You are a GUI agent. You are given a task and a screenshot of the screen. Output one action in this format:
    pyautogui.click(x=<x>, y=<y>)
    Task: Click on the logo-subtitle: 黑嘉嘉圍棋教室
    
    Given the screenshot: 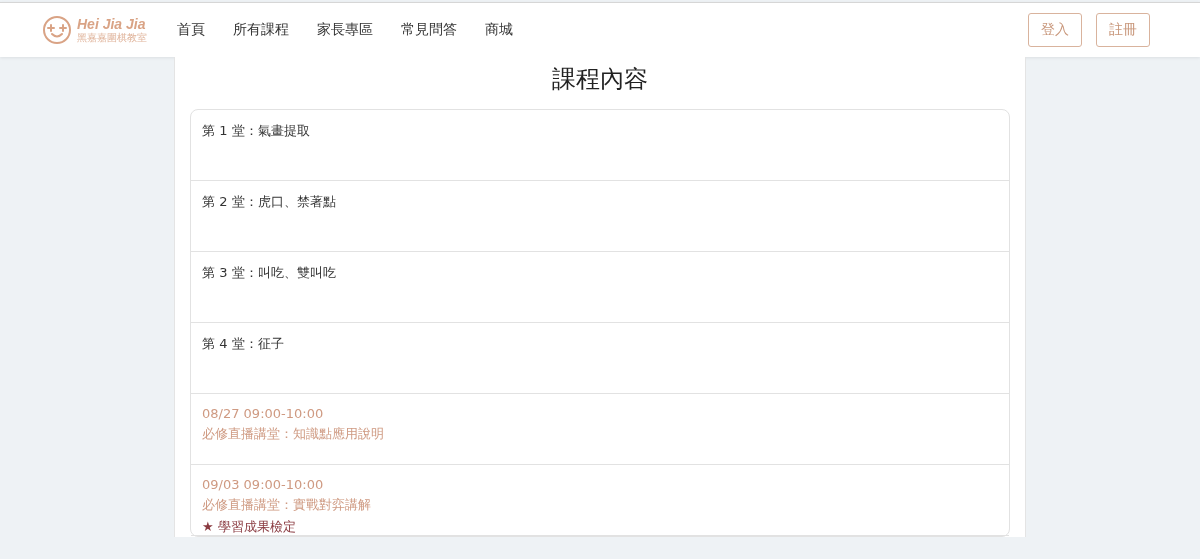 What is the action you would take?
    pyautogui.click(x=112, y=38)
    